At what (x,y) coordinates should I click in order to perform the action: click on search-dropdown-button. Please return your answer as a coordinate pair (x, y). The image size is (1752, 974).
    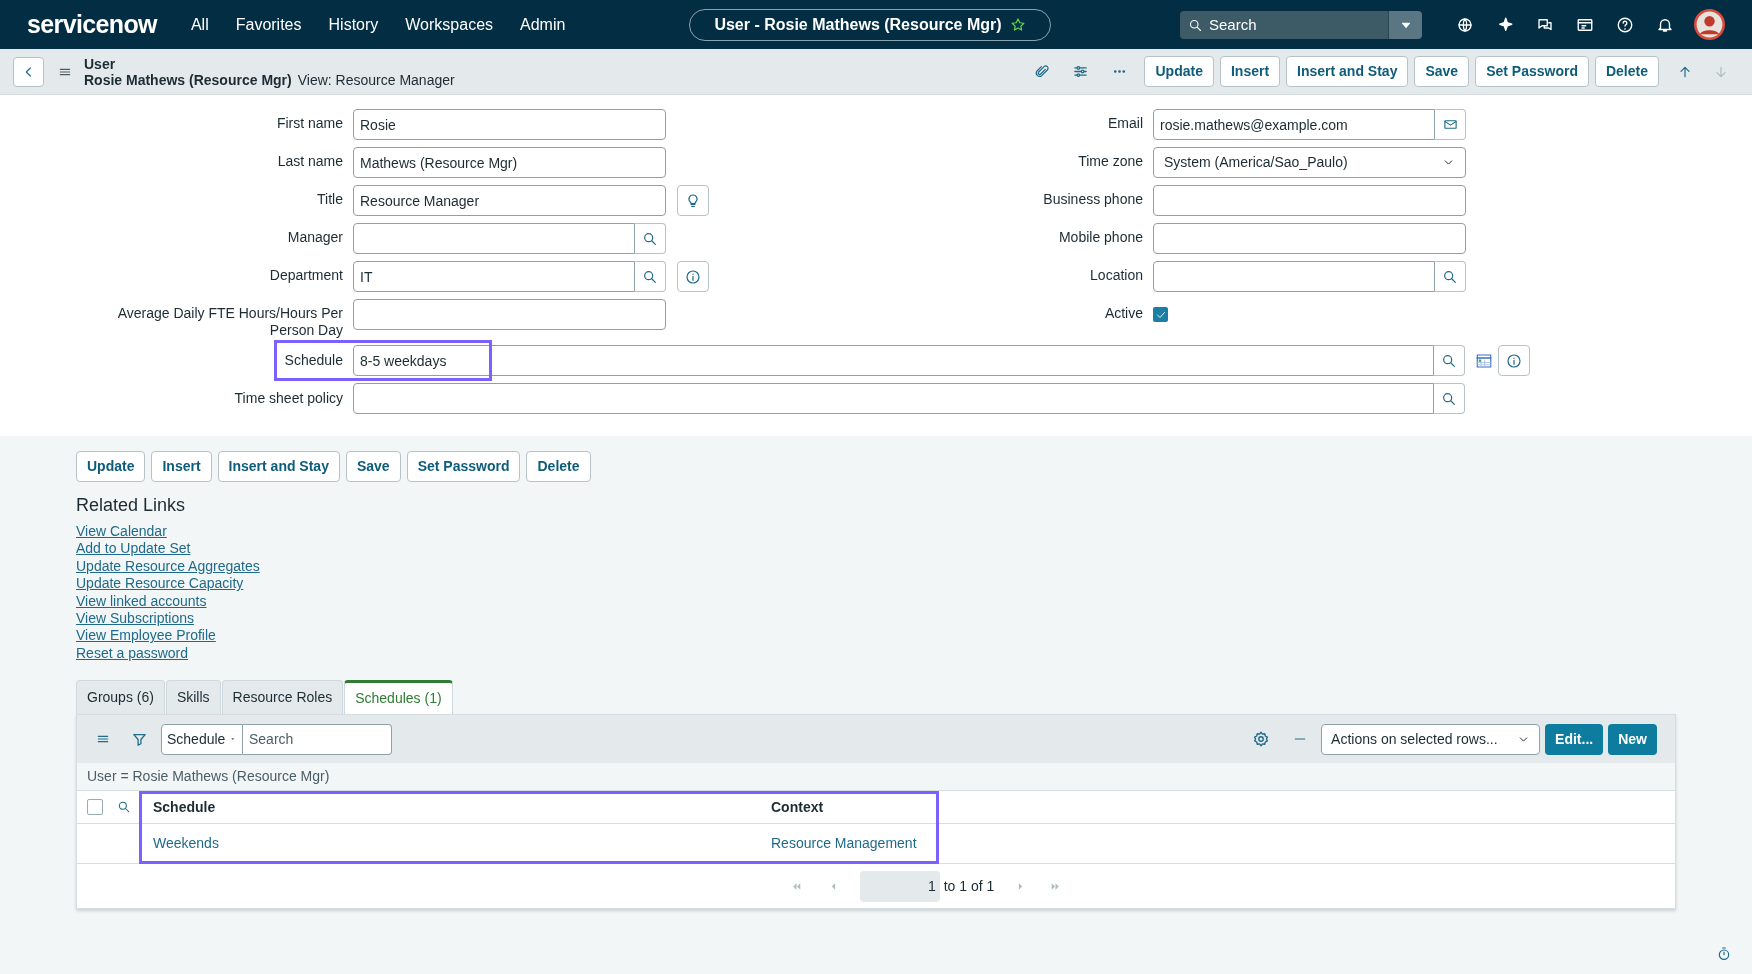
    Looking at the image, I should click on (1405, 24).